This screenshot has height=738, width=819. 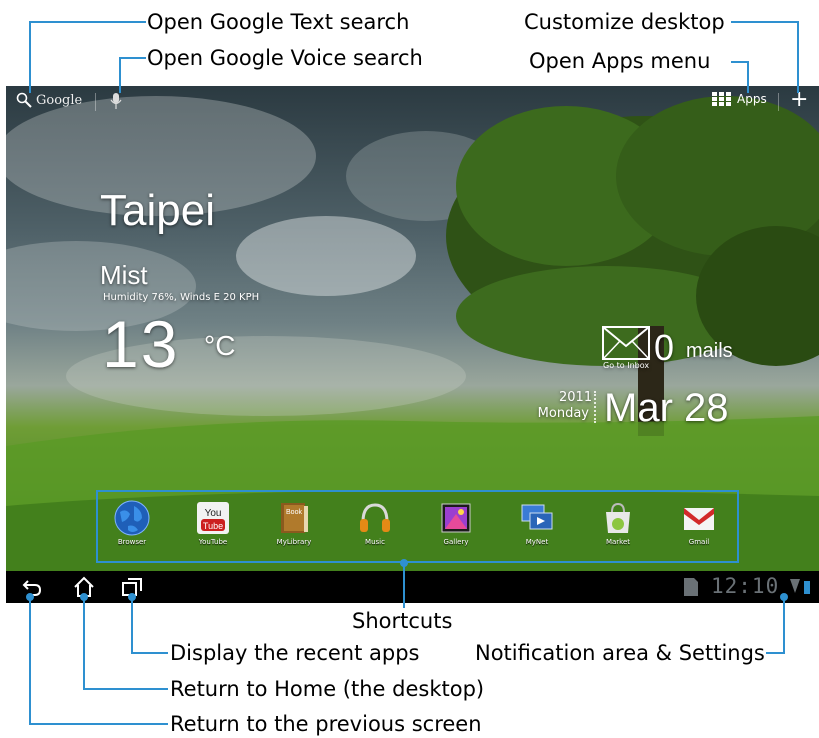 What do you see at coordinates (294, 542) in the screenshot?
I see `shortcut-label: MyLibrary` at bounding box center [294, 542].